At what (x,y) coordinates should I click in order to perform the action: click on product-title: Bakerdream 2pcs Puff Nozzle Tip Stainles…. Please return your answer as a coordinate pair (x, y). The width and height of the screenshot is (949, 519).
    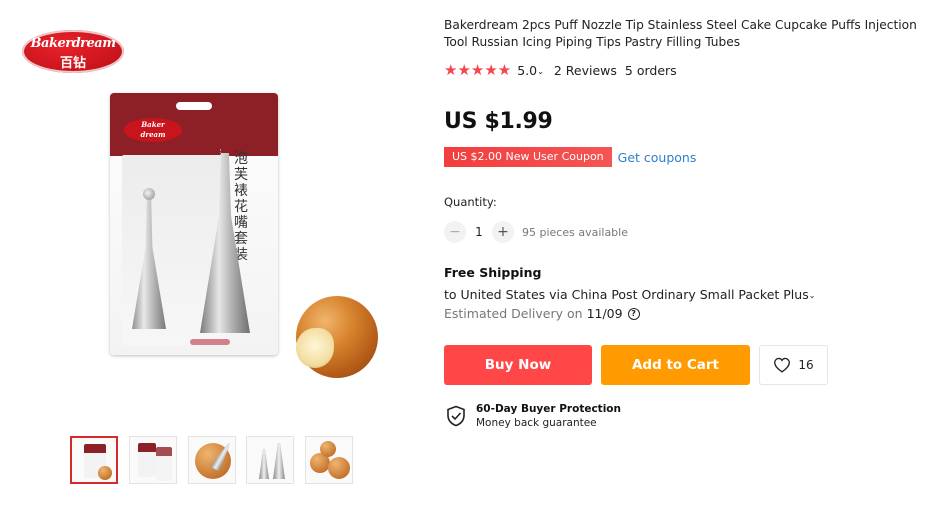
    Looking at the image, I should click on (680, 33).